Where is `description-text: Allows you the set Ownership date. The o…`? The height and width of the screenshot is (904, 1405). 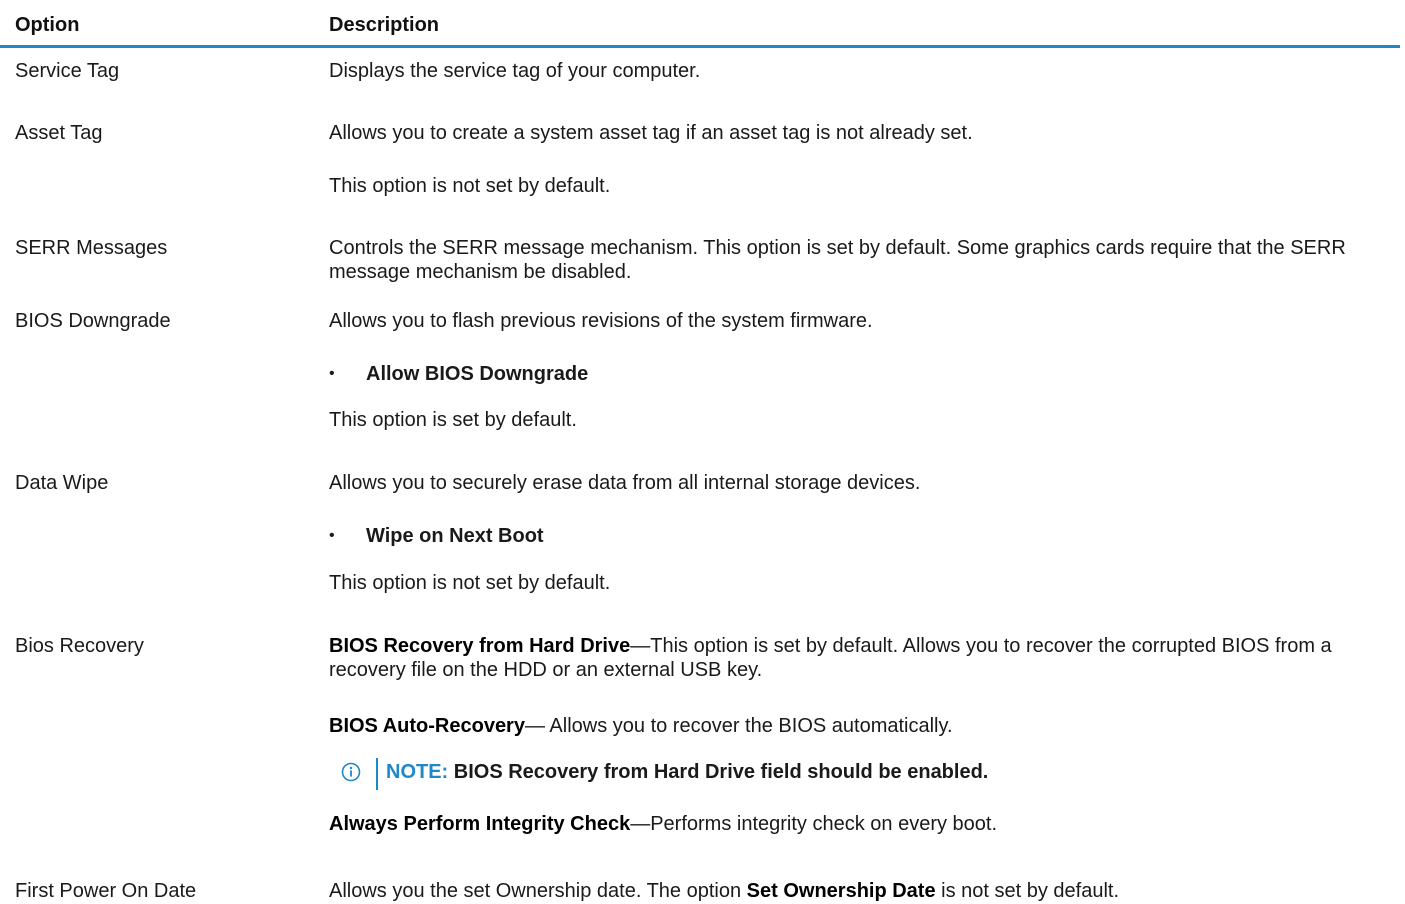
description-text: Allows you the set Ownership date. The o… is located at coordinates (862, 891).